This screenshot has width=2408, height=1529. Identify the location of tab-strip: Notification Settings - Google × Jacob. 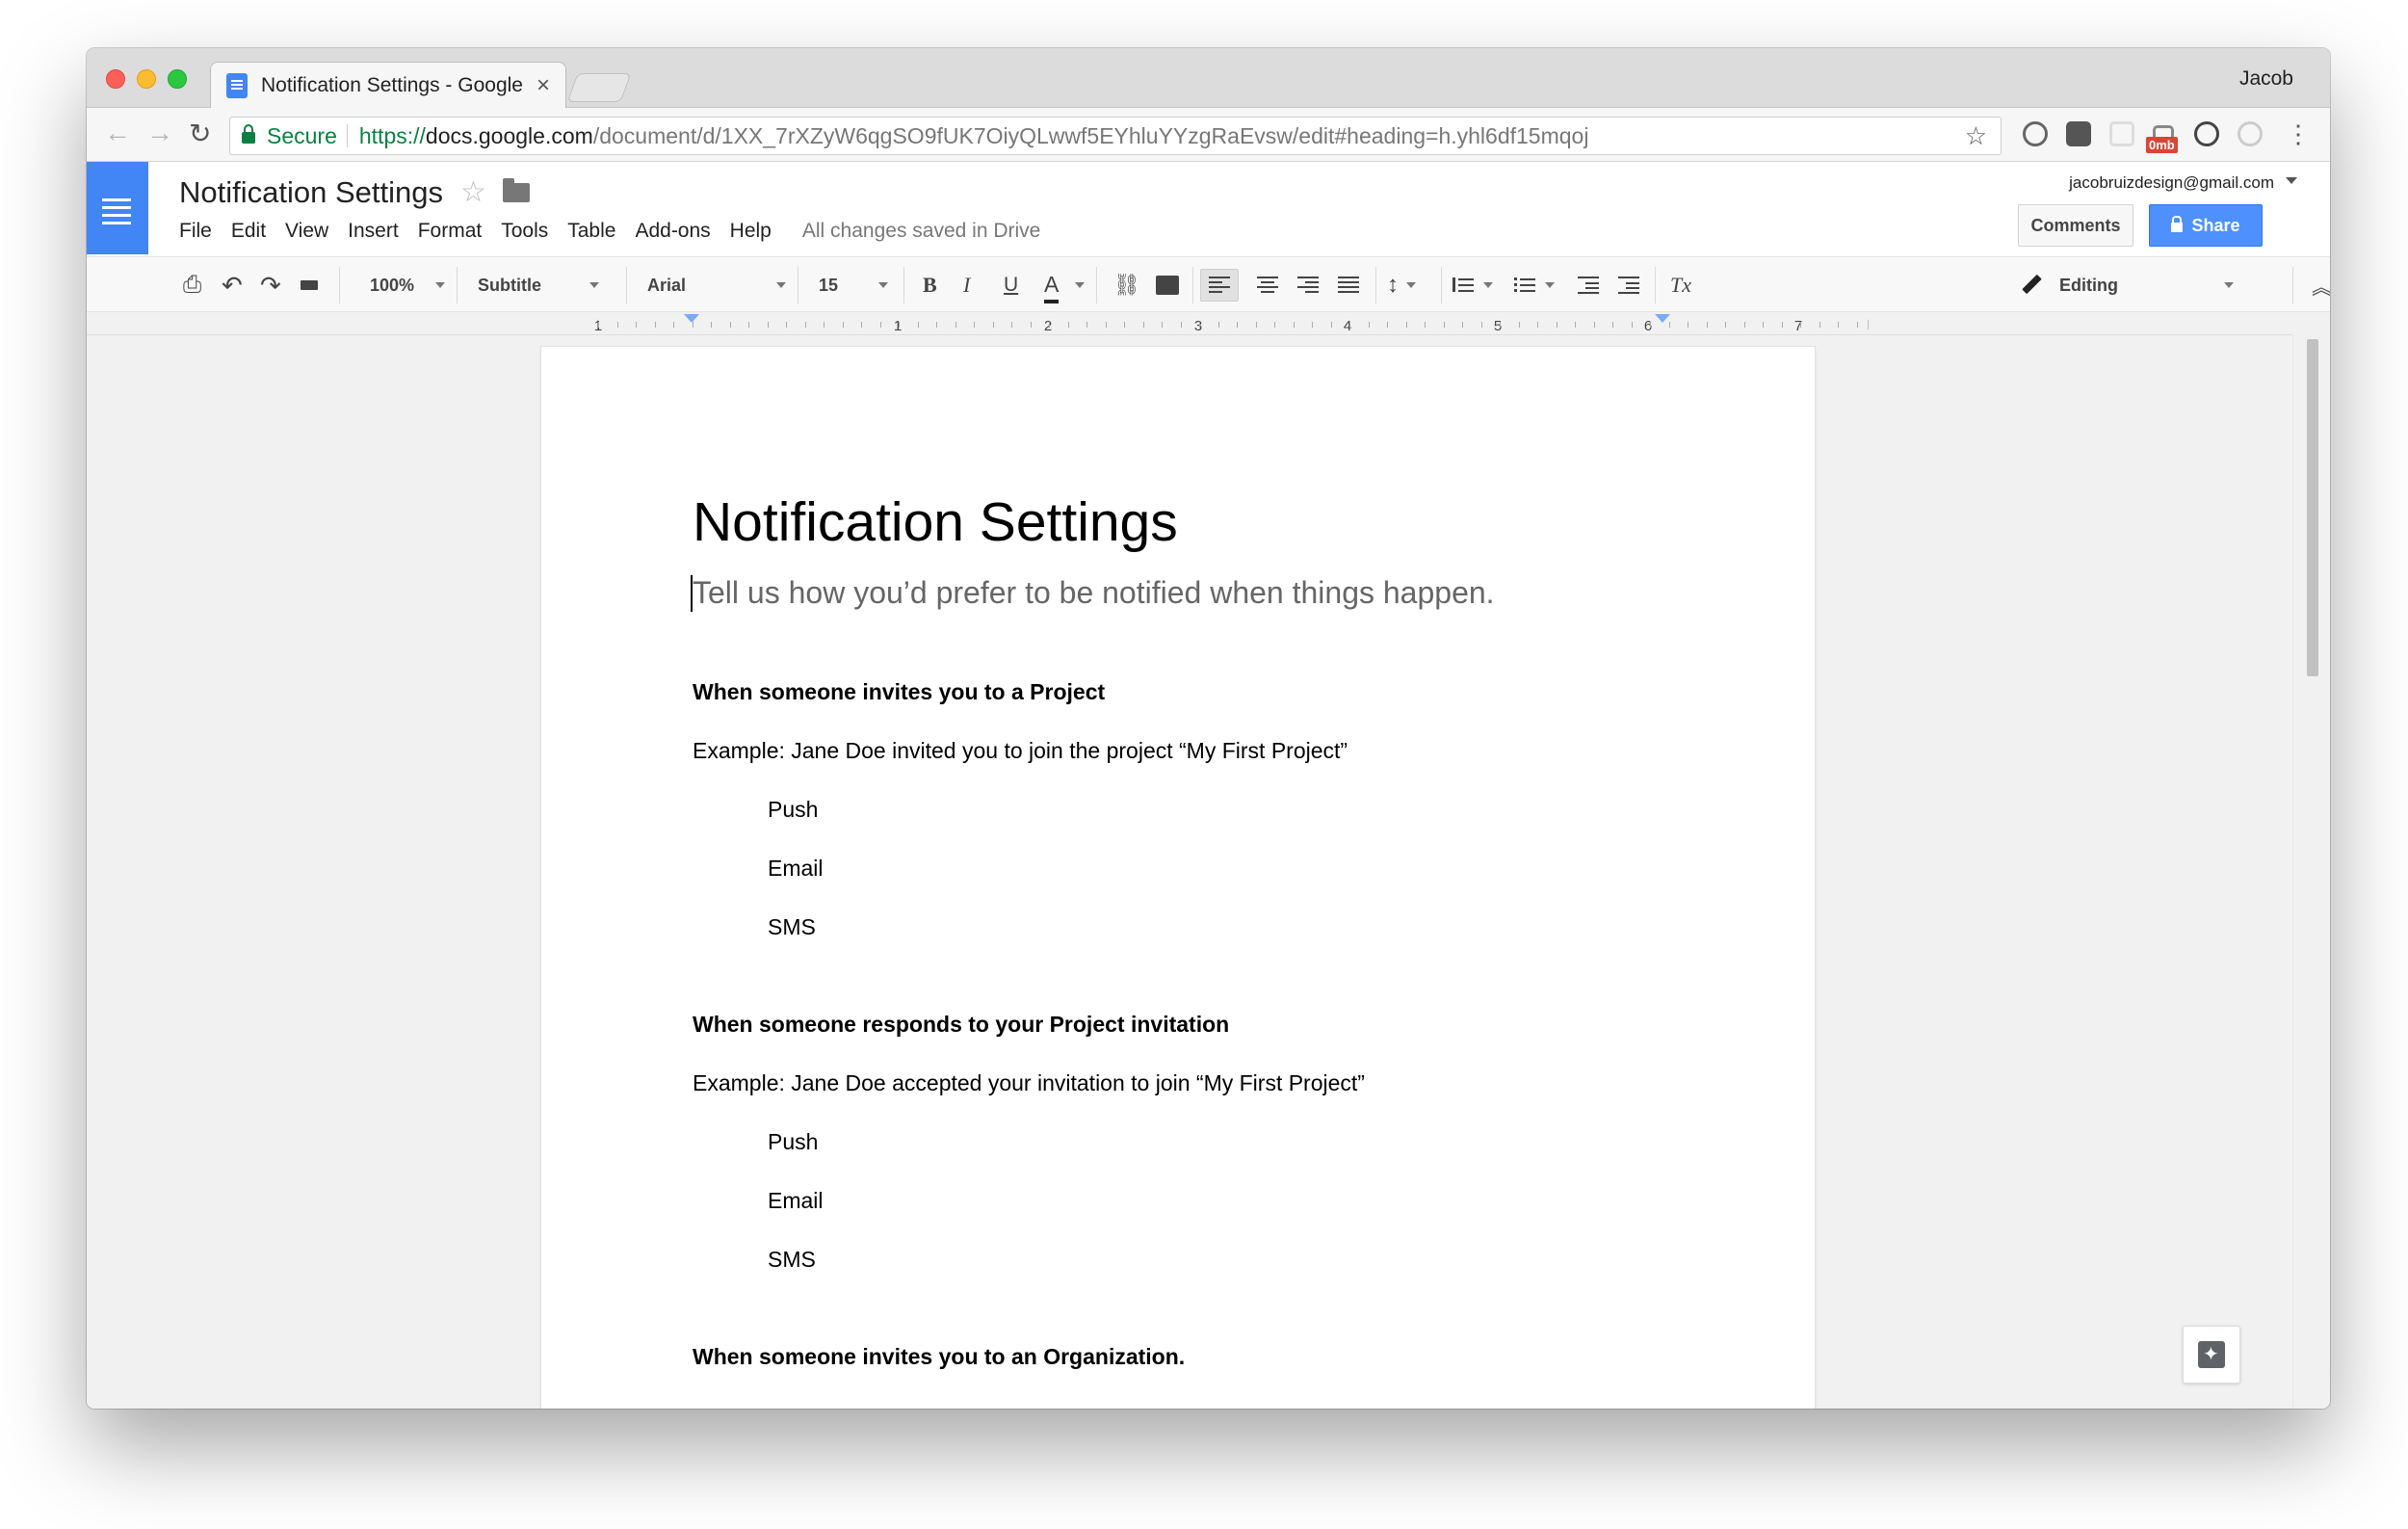
(1208, 79).